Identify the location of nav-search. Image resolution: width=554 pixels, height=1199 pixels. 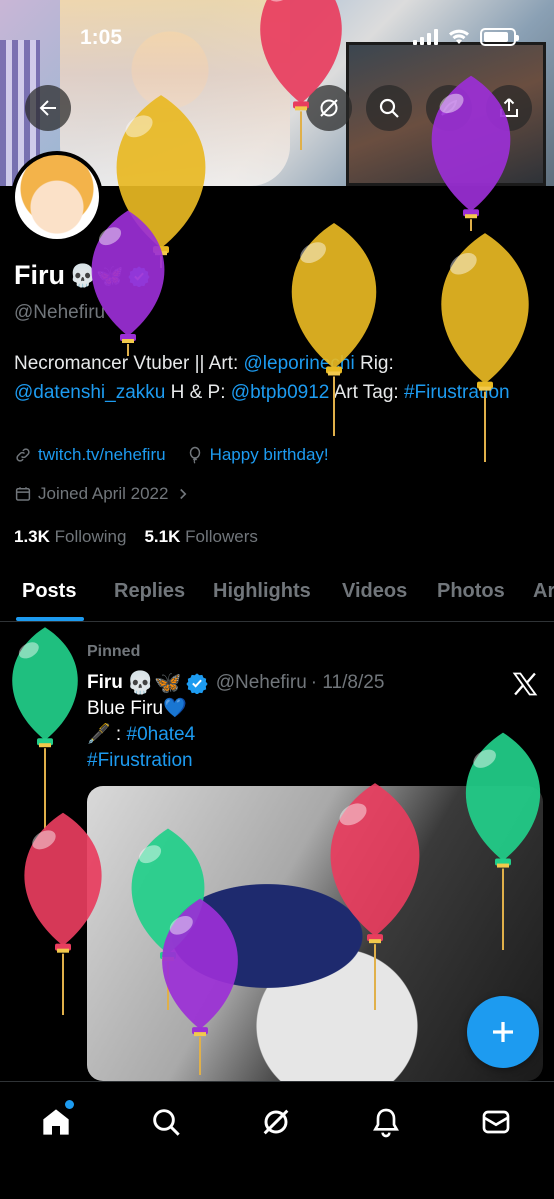
(166, 1122).